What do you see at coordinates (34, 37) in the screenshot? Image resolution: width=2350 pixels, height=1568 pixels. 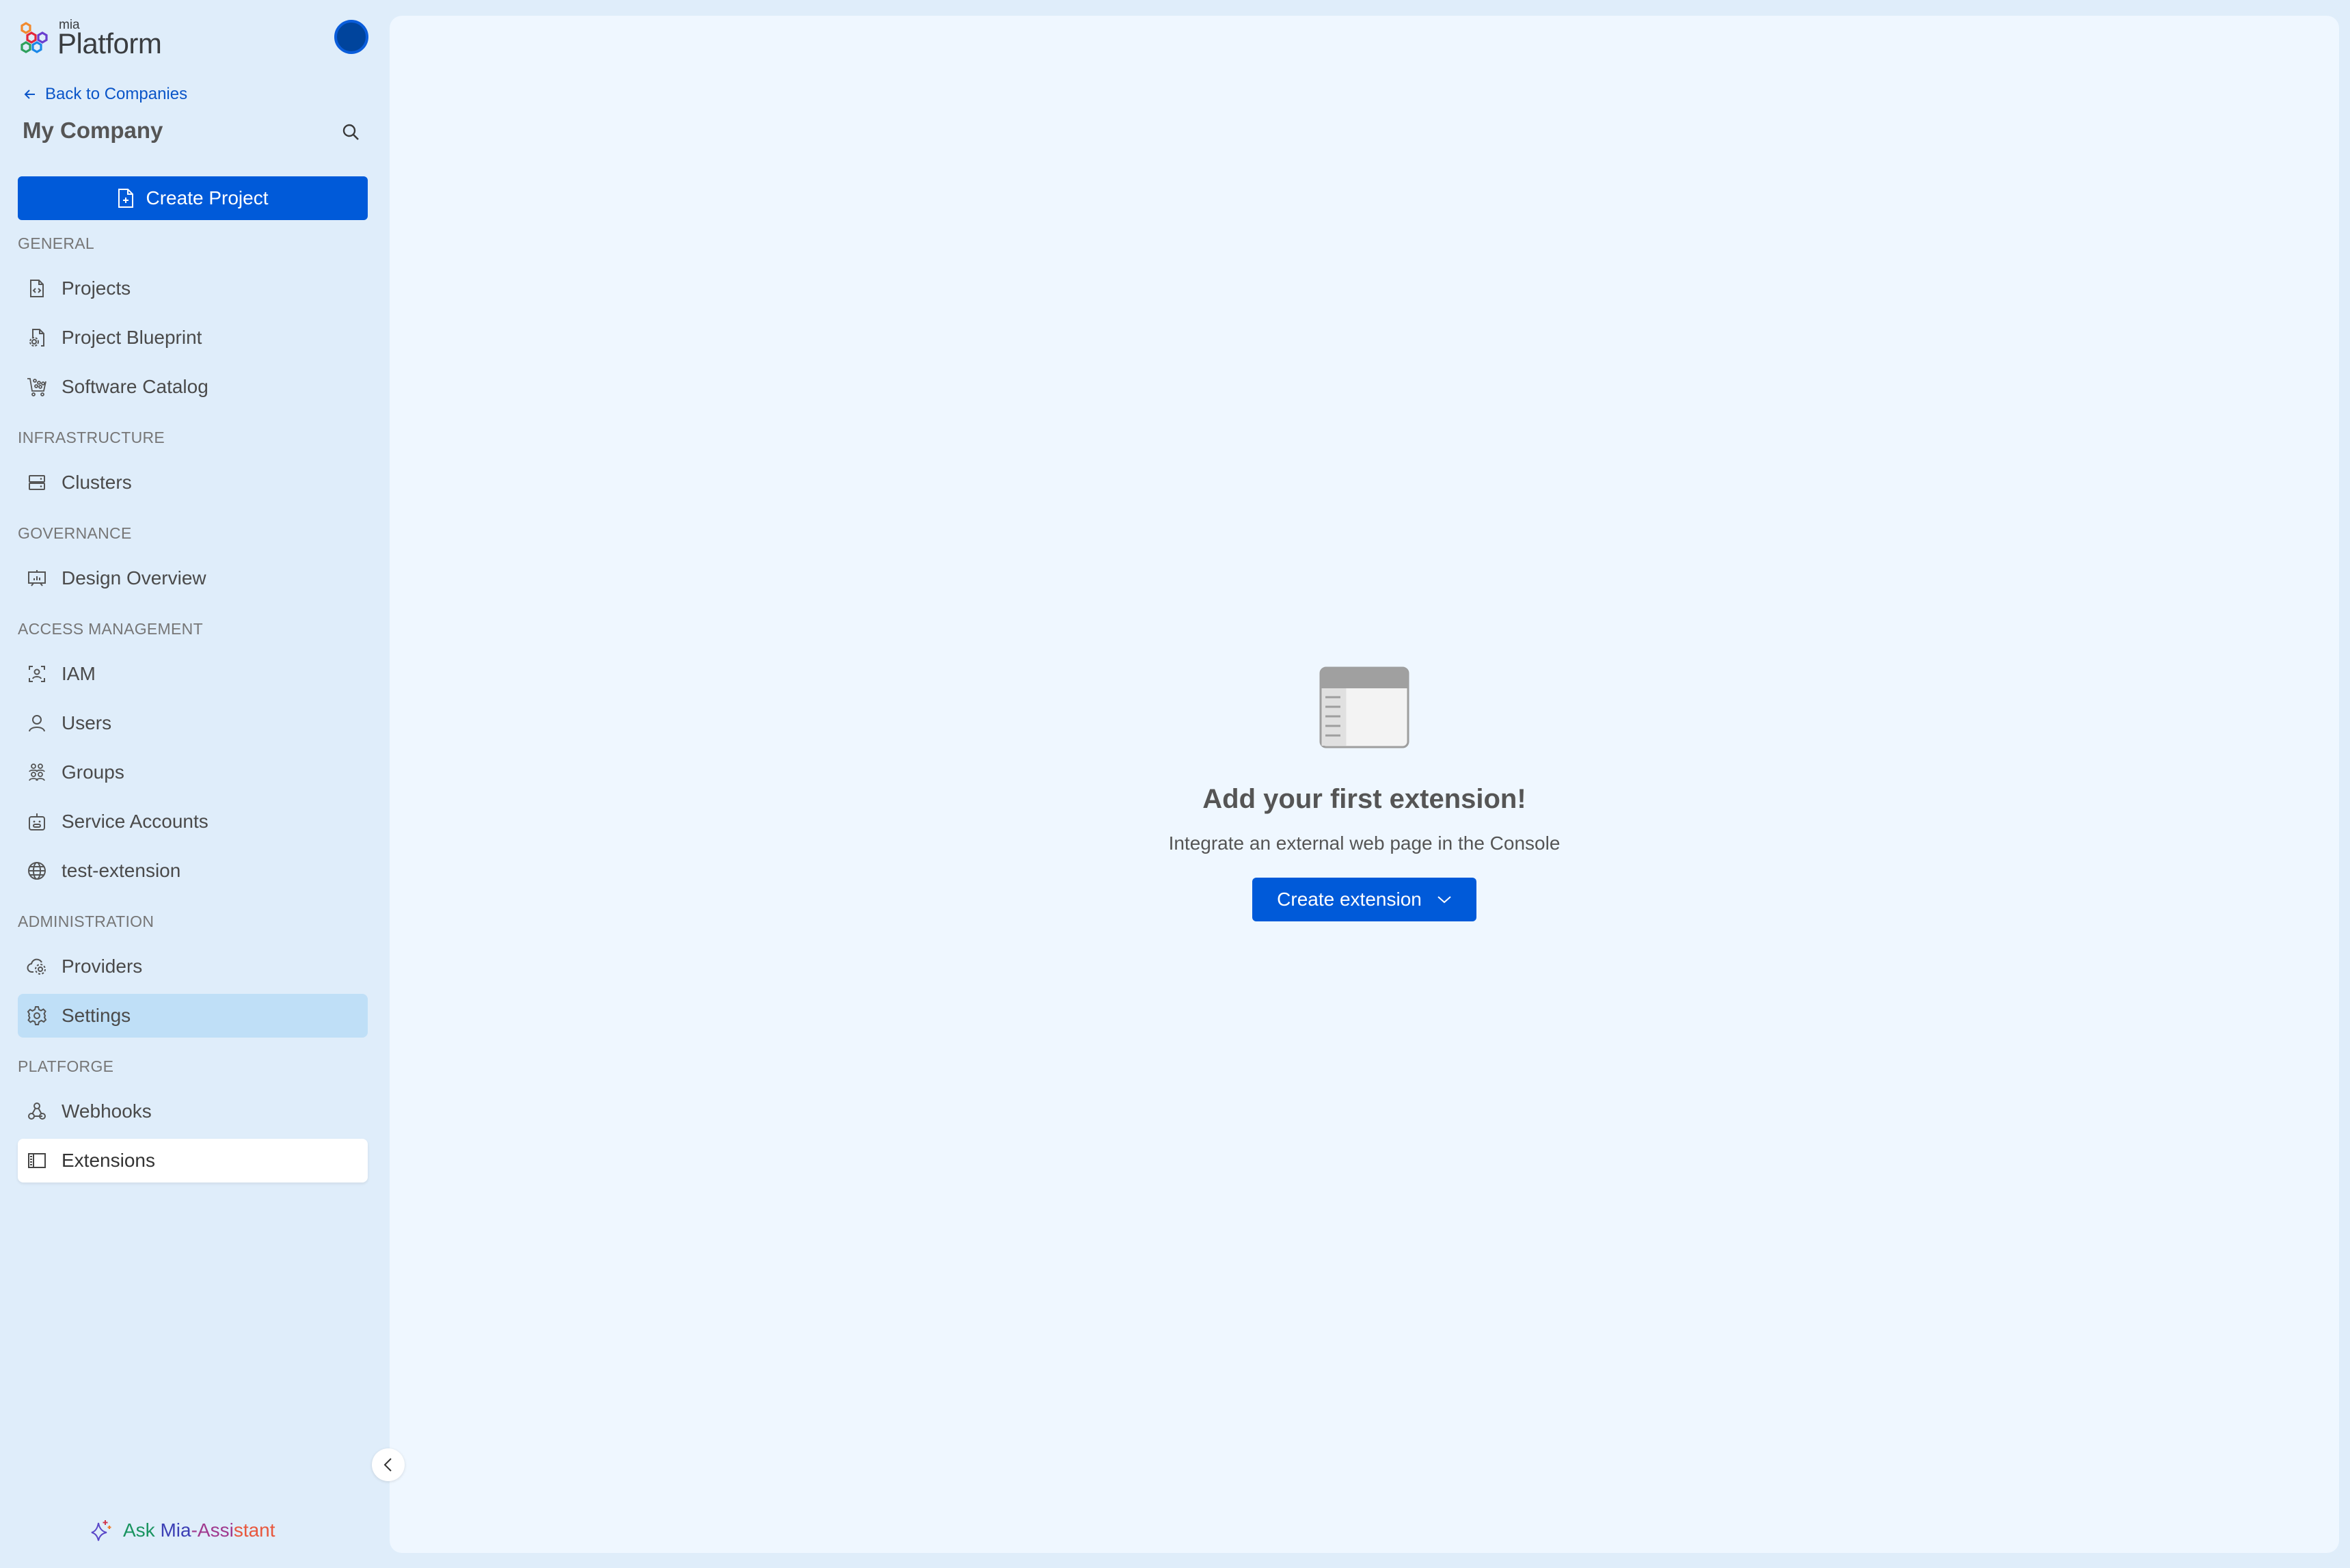 I see `hexagon-logo-icon` at bounding box center [34, 37].